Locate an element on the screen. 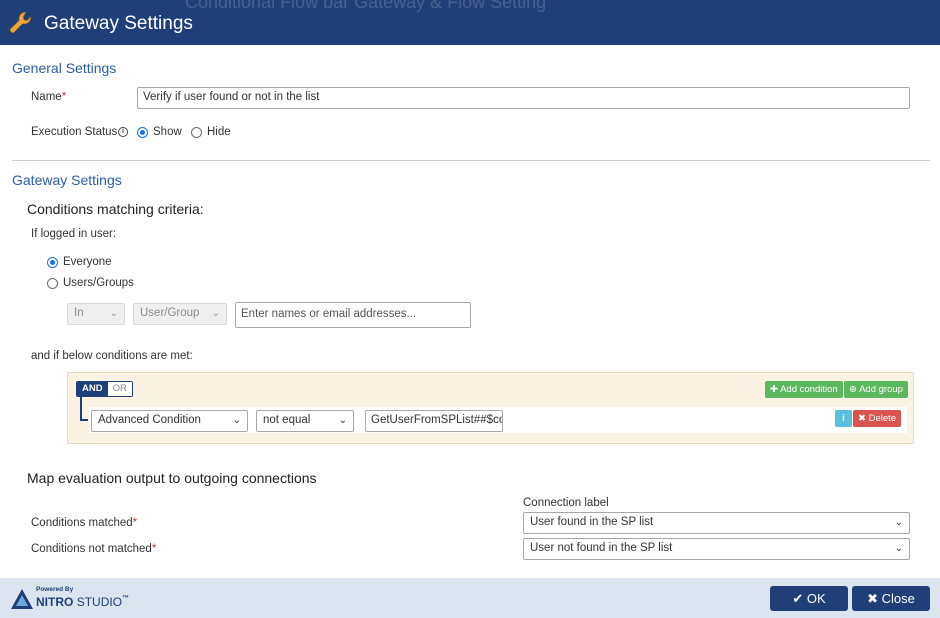  name-field: Verify if user found or not in the list is located at coordinates (523, 98).